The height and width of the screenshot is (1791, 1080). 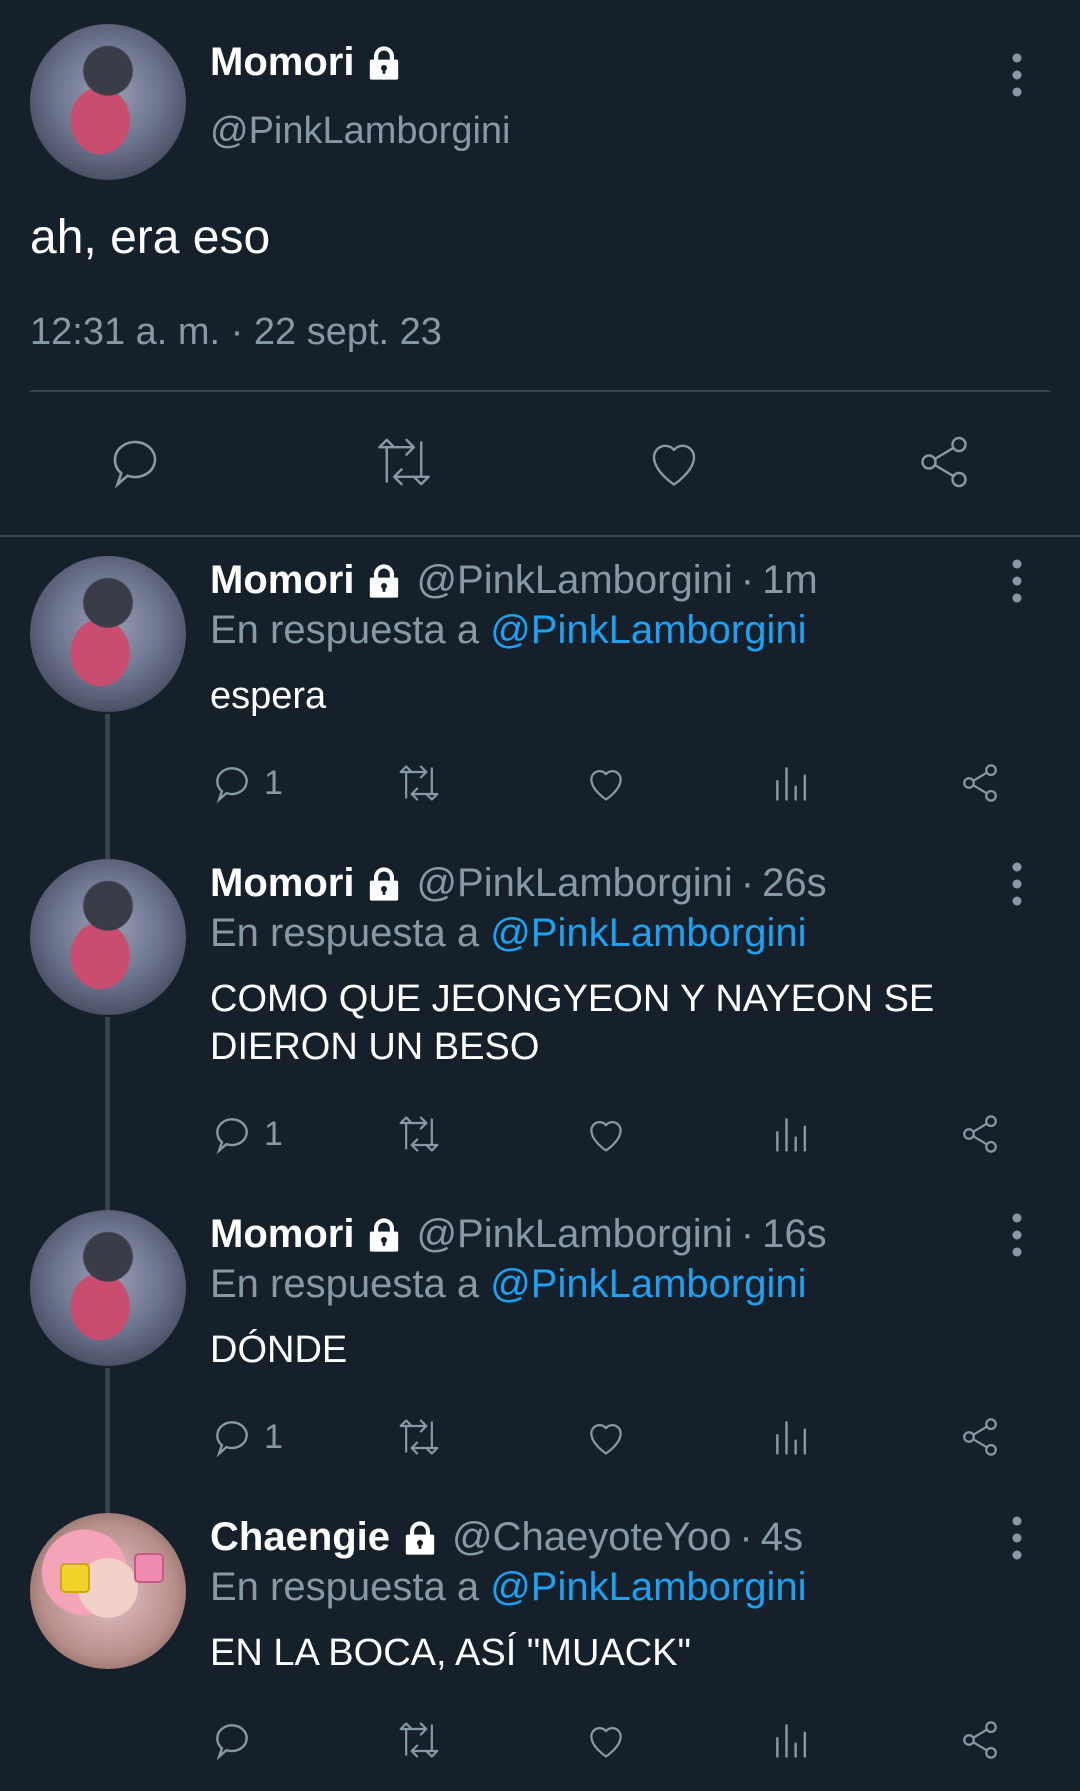 I want to click on tweet-text: DÓNDE, so click(x=279, y=1350).